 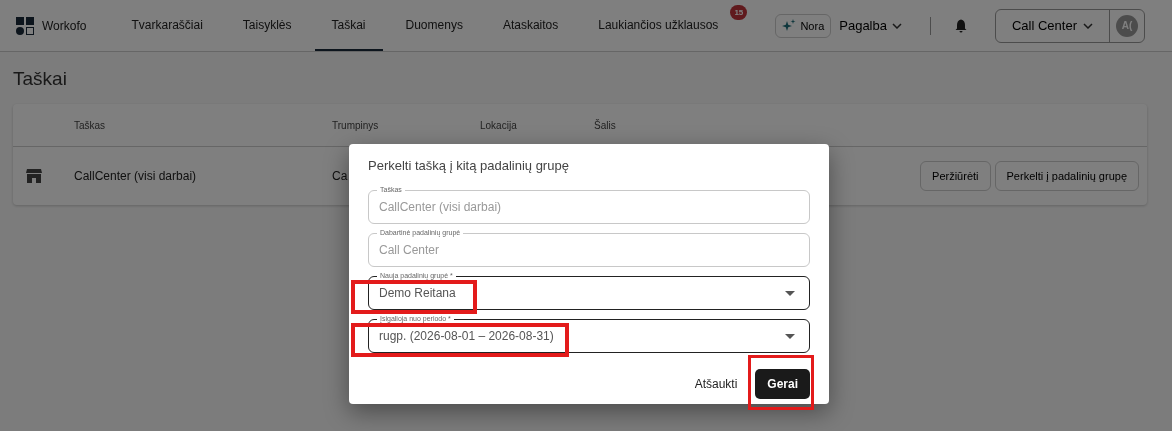 What do you see at coordinates (90, 125) in the screenshot?
I see `column-header: Taškas` at bounding box center [90, 125].